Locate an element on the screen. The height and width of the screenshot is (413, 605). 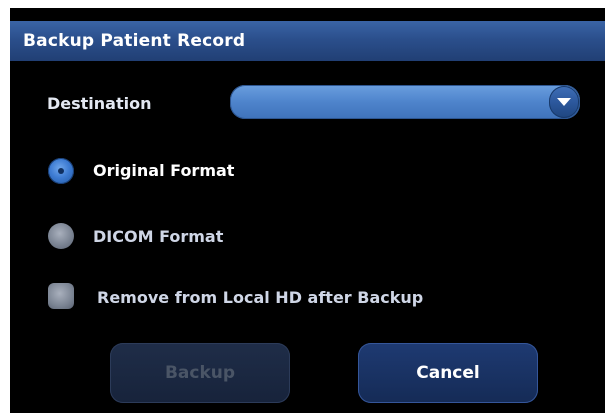
remove-from-local-hd-label: Remove from Local HD after Backup is located at coordinates (260, 297).